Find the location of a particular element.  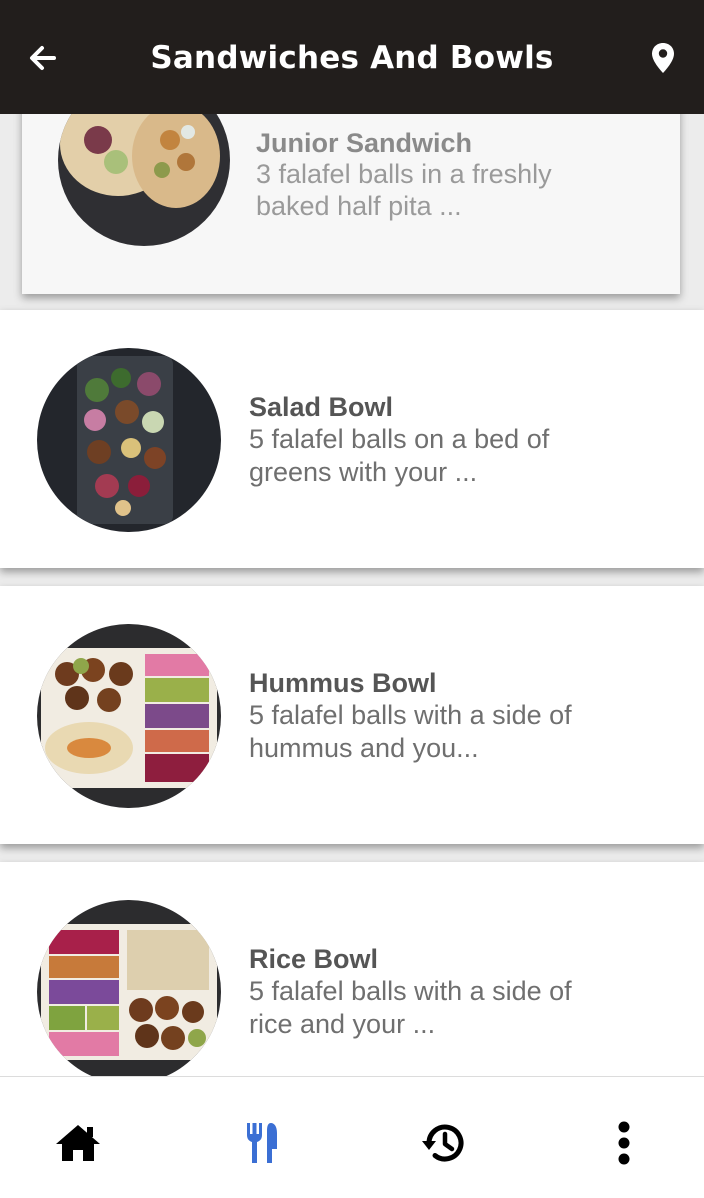

nav-history-button is located at coordinates (443, 1143).